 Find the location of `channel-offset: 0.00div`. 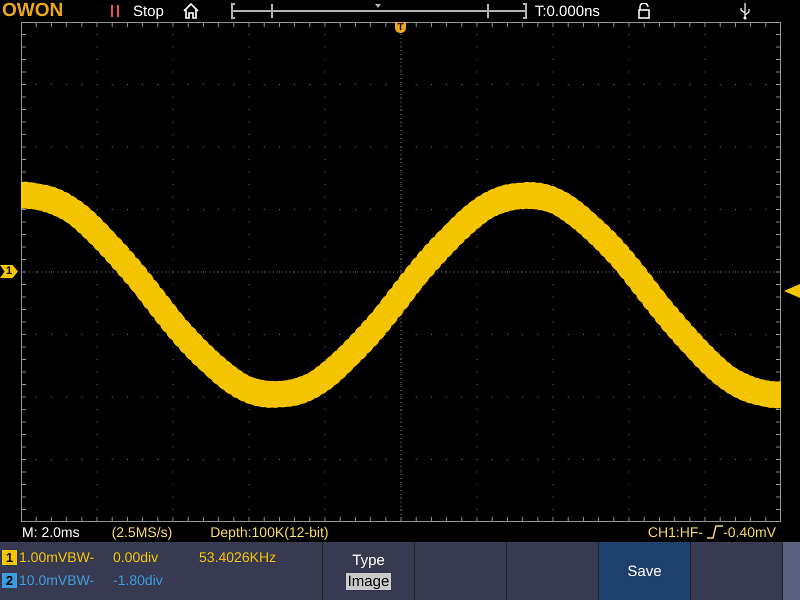

channel-offset: 0.00div is located at coordinates (136, 557).